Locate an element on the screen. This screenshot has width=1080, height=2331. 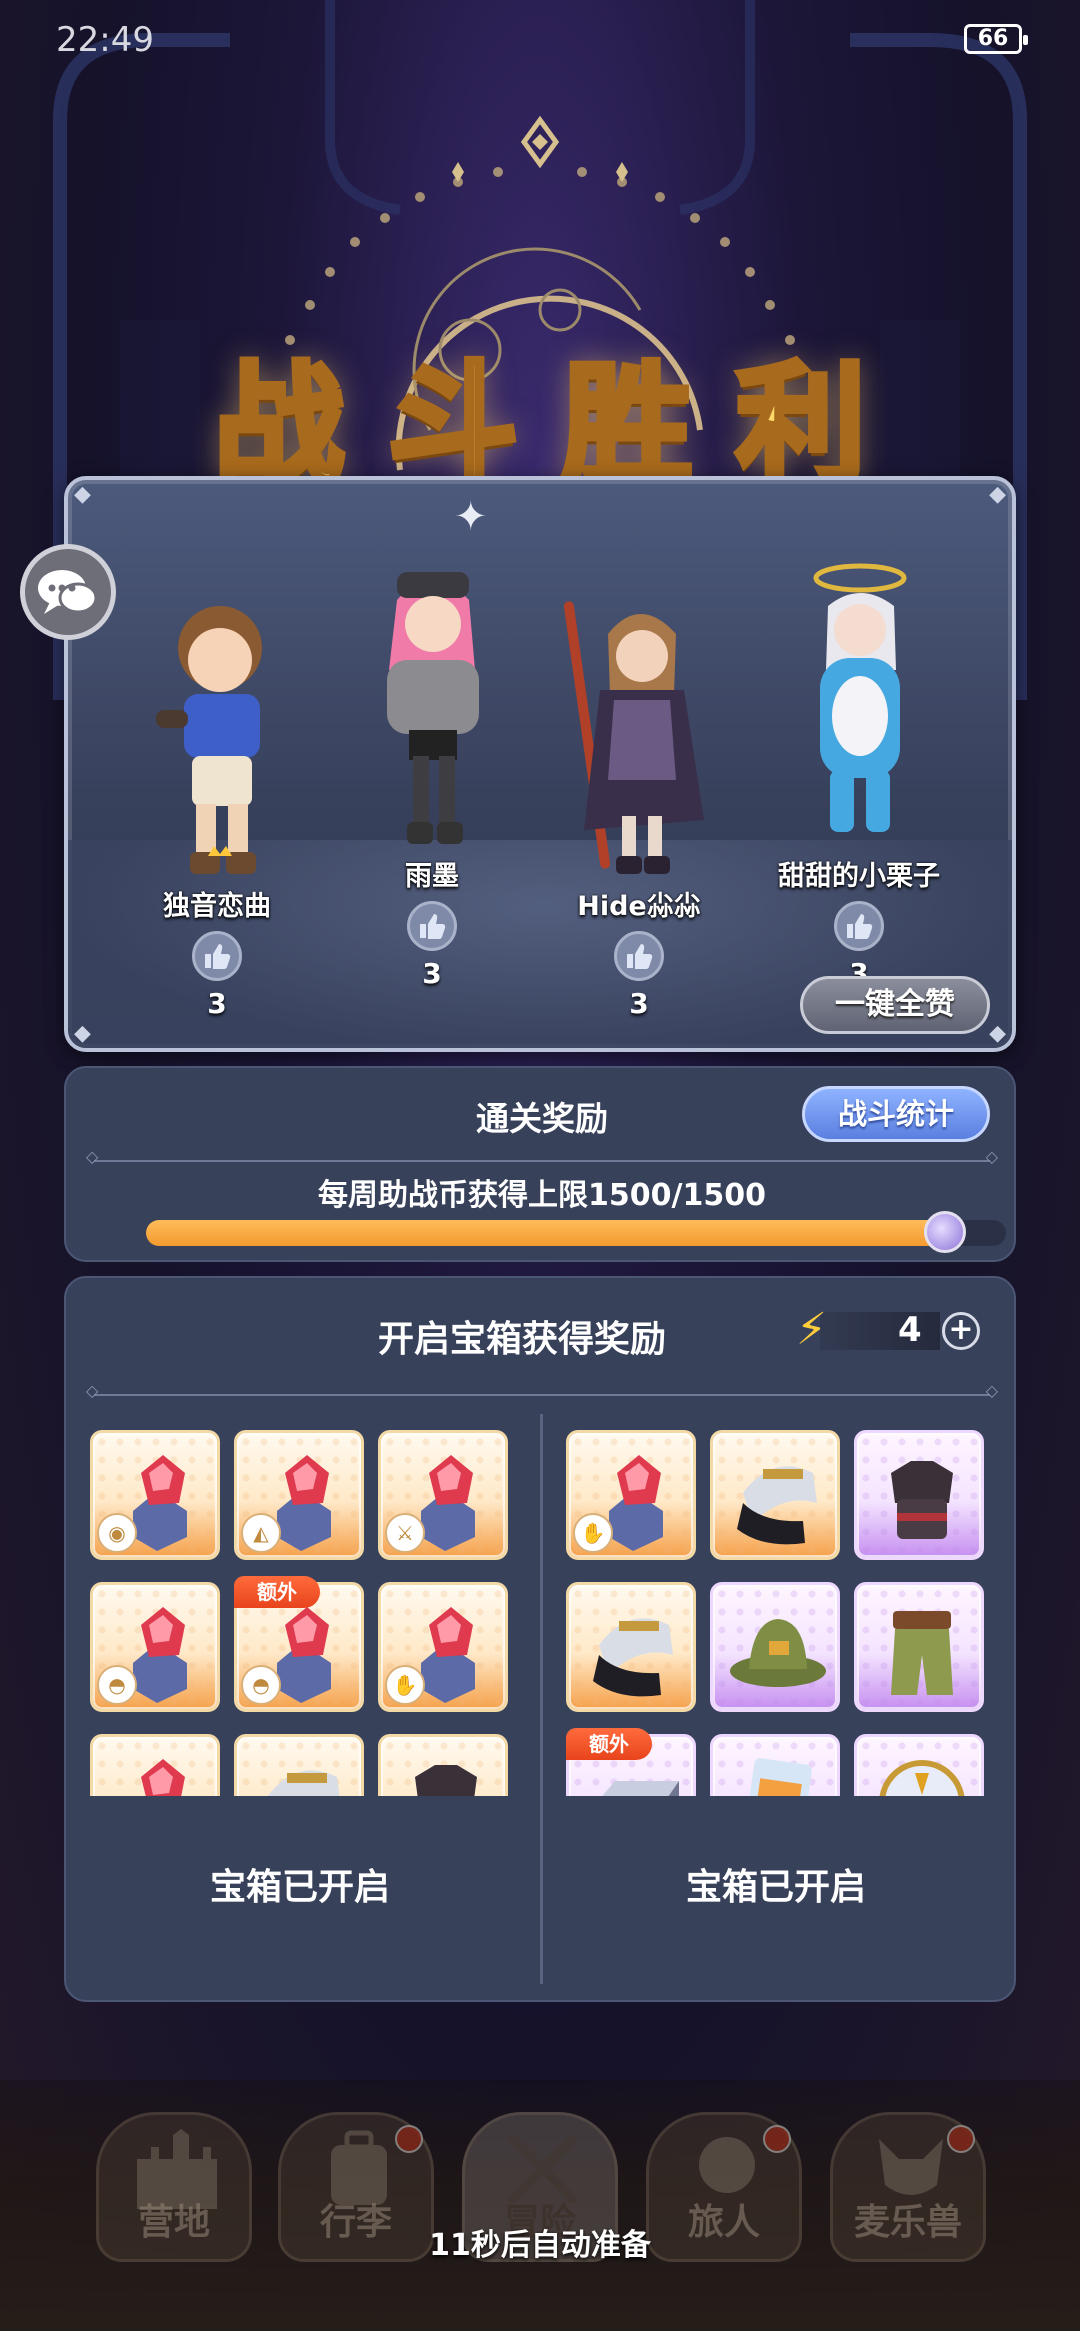
lightning-icon: ⚡ is located at coordinates (811, 1329).